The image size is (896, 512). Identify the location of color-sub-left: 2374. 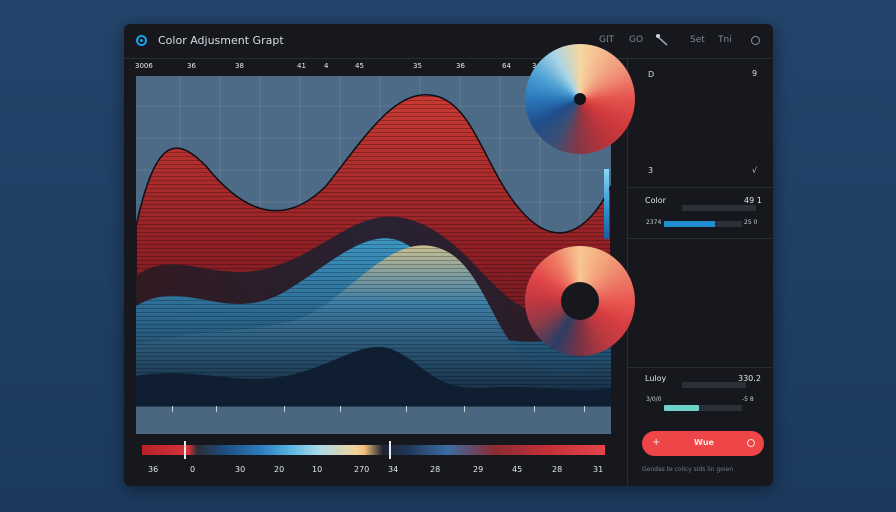
(654, 222).